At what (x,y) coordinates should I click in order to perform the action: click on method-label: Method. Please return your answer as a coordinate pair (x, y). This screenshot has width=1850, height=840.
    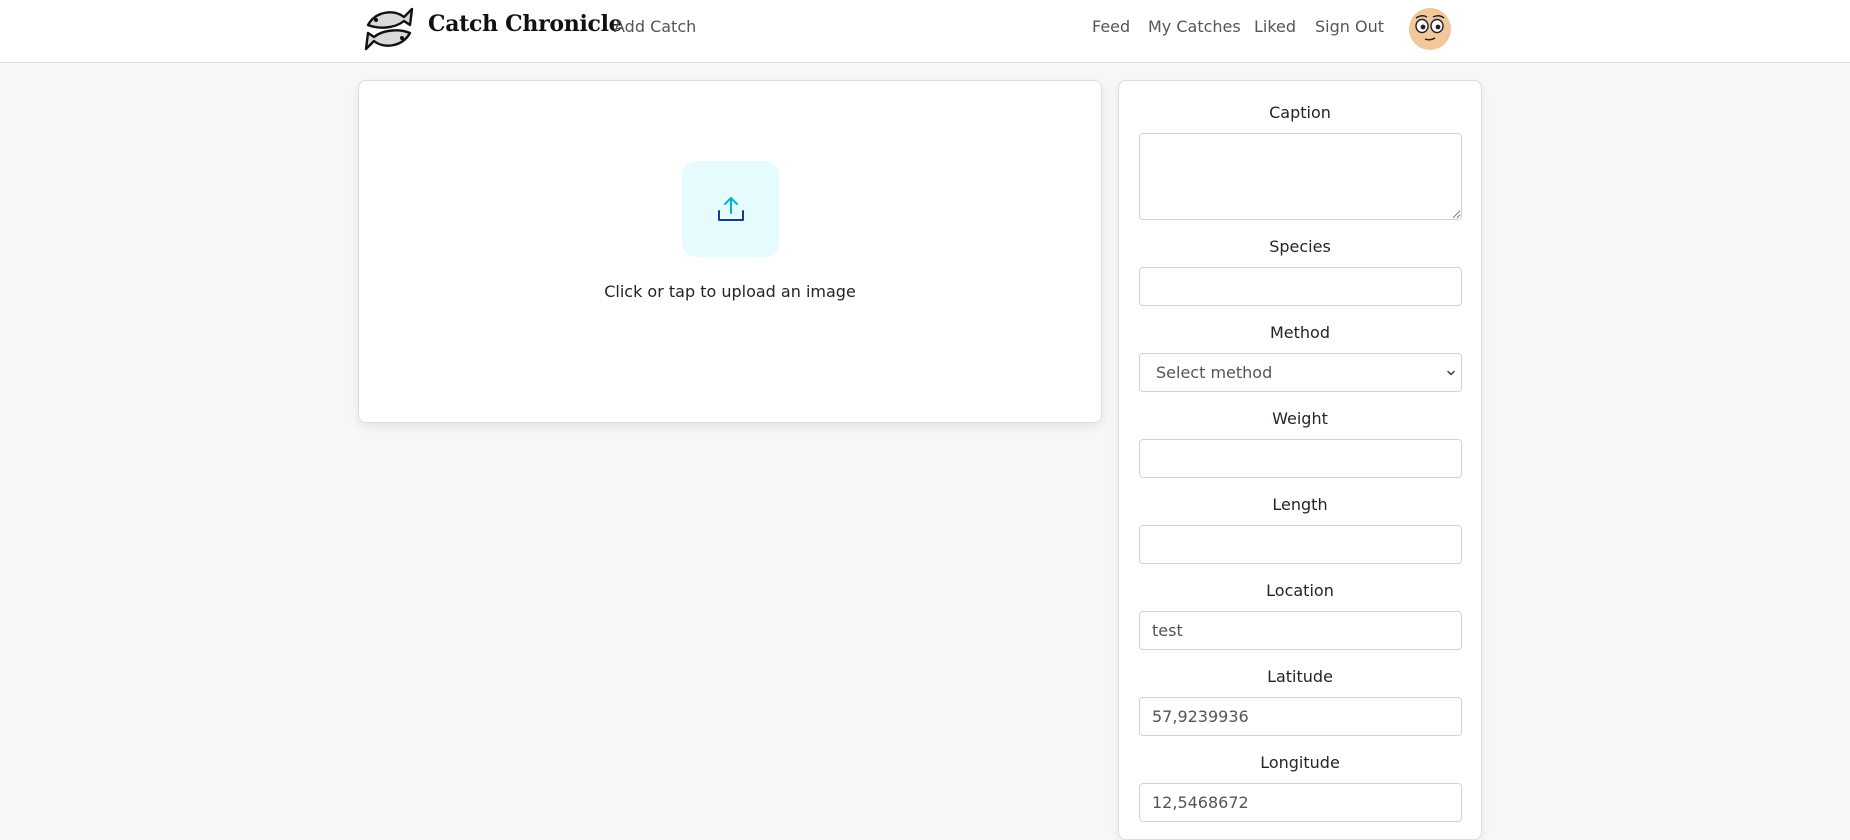
    Looking at the image, I should click on (1299, 332).